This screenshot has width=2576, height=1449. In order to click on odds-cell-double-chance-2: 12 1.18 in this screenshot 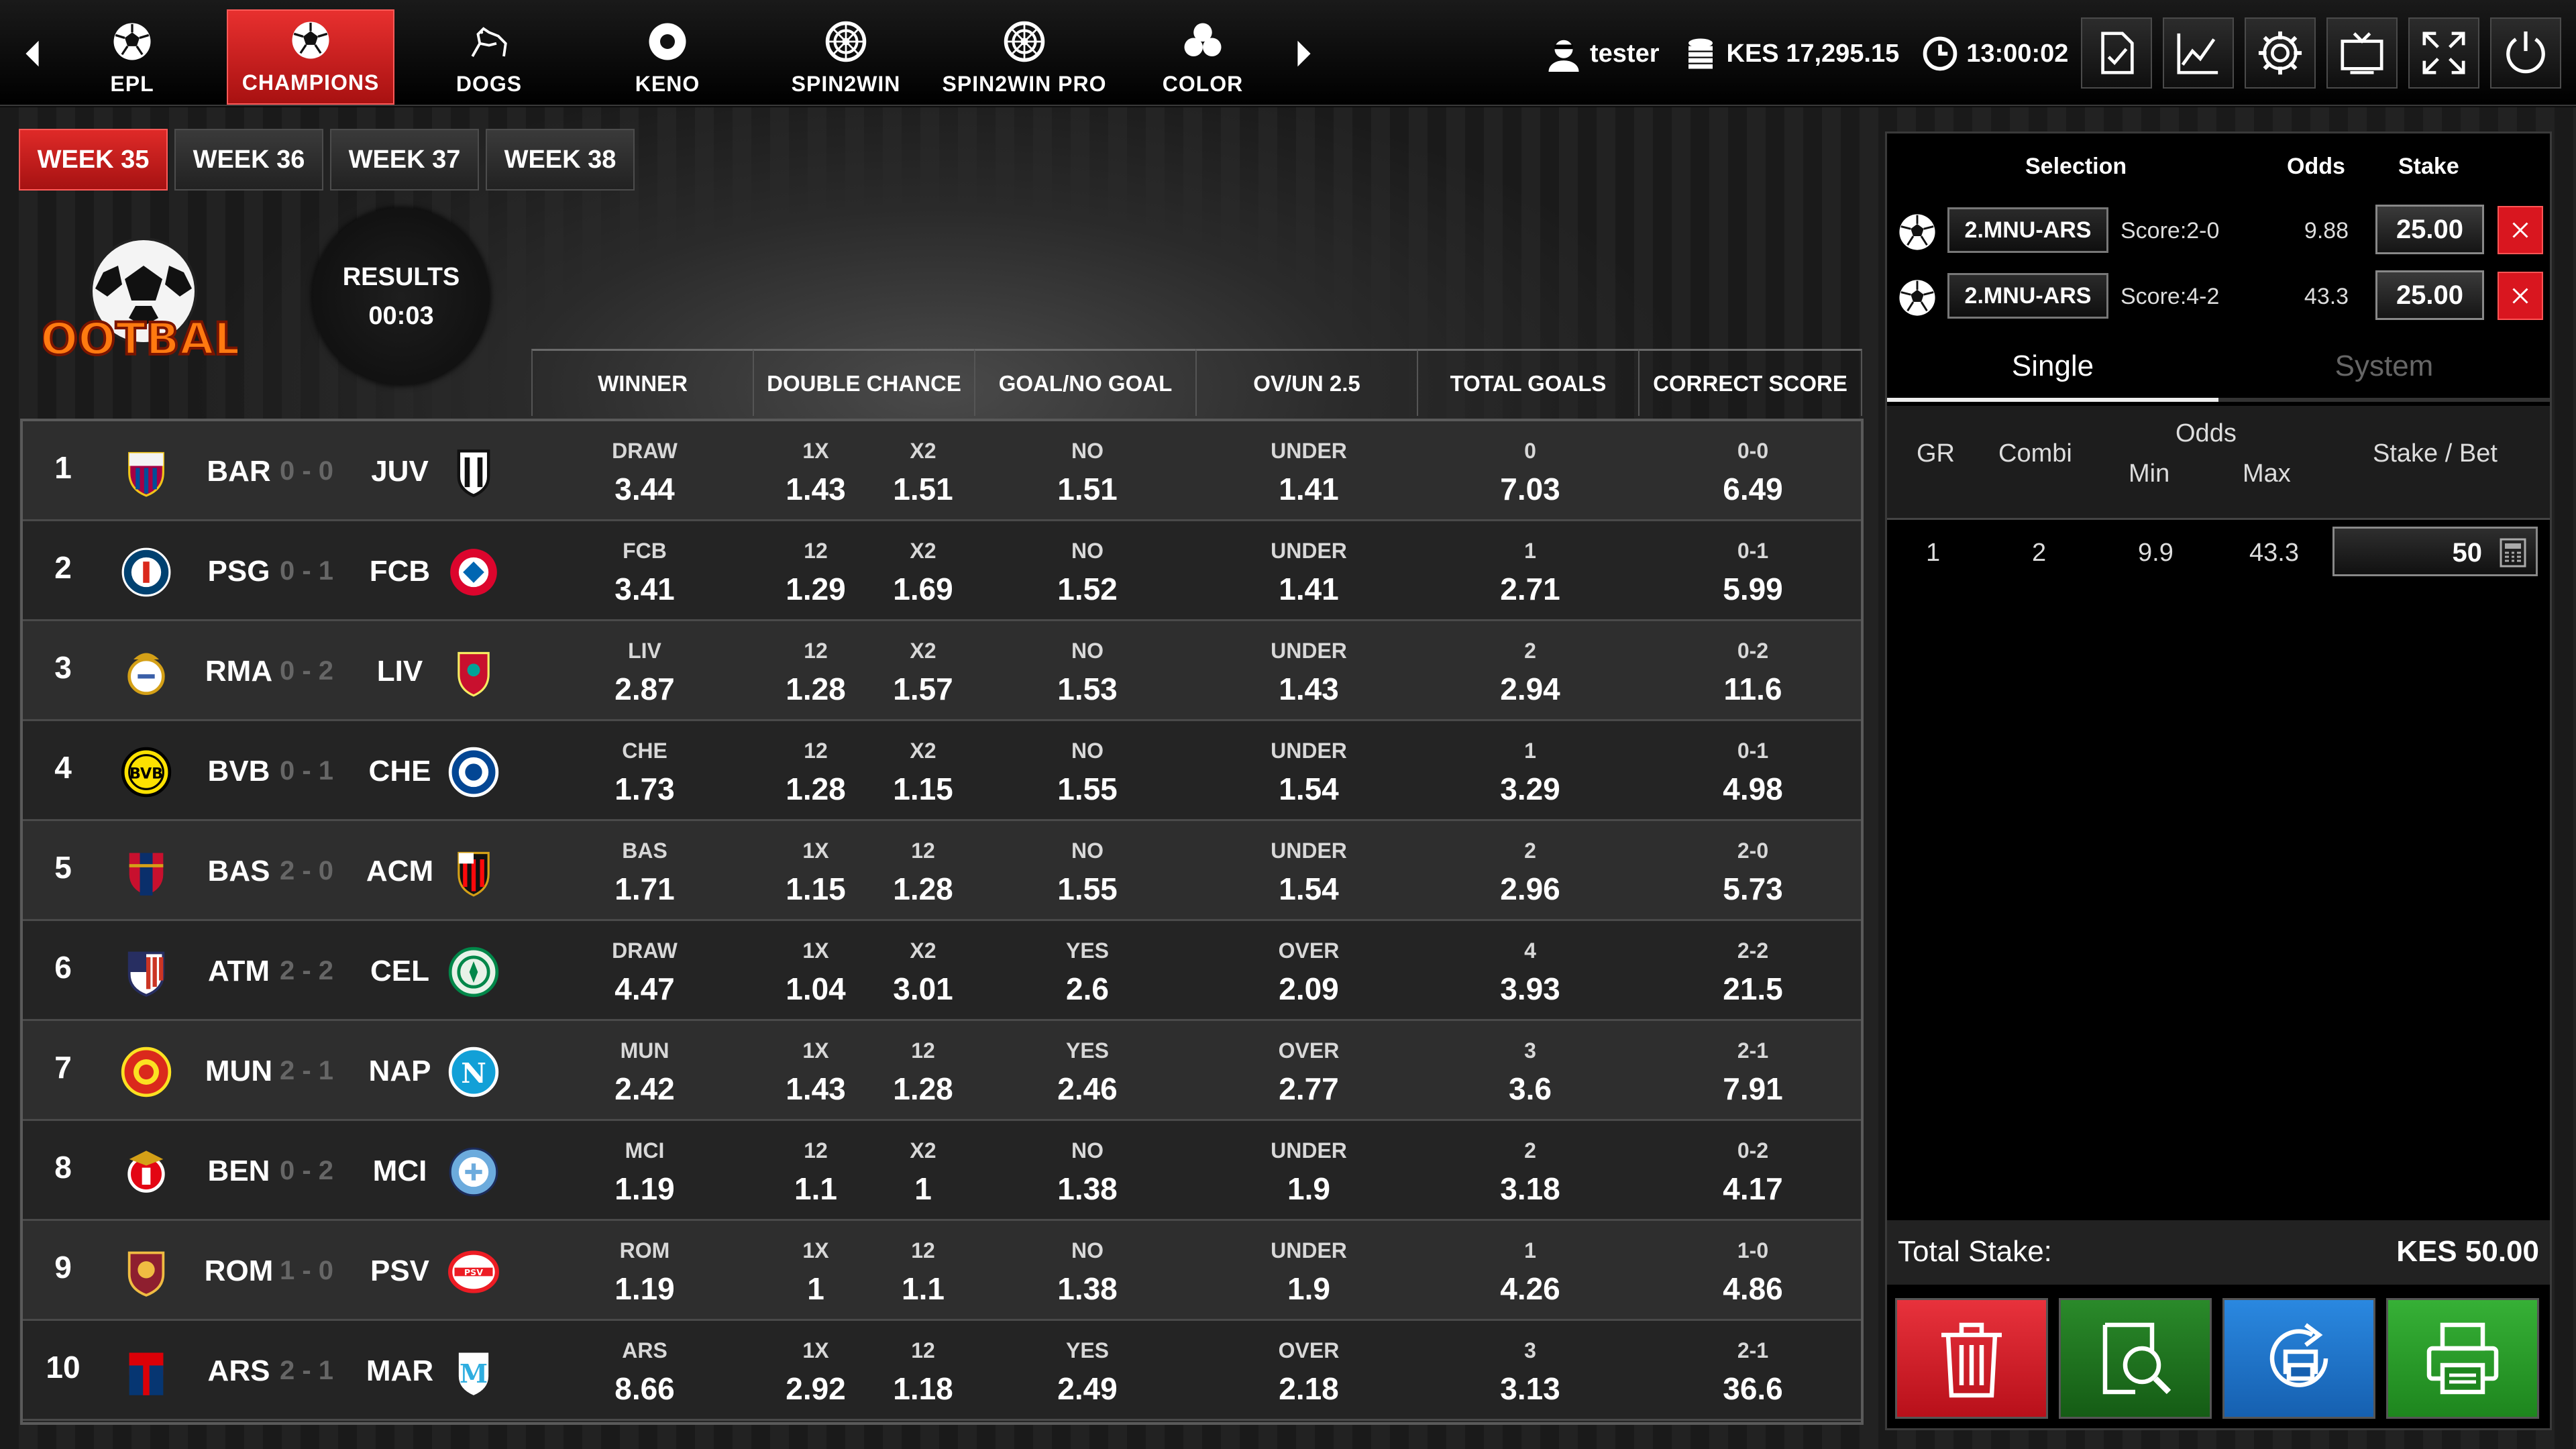, I will do `click(923, 1369)`.